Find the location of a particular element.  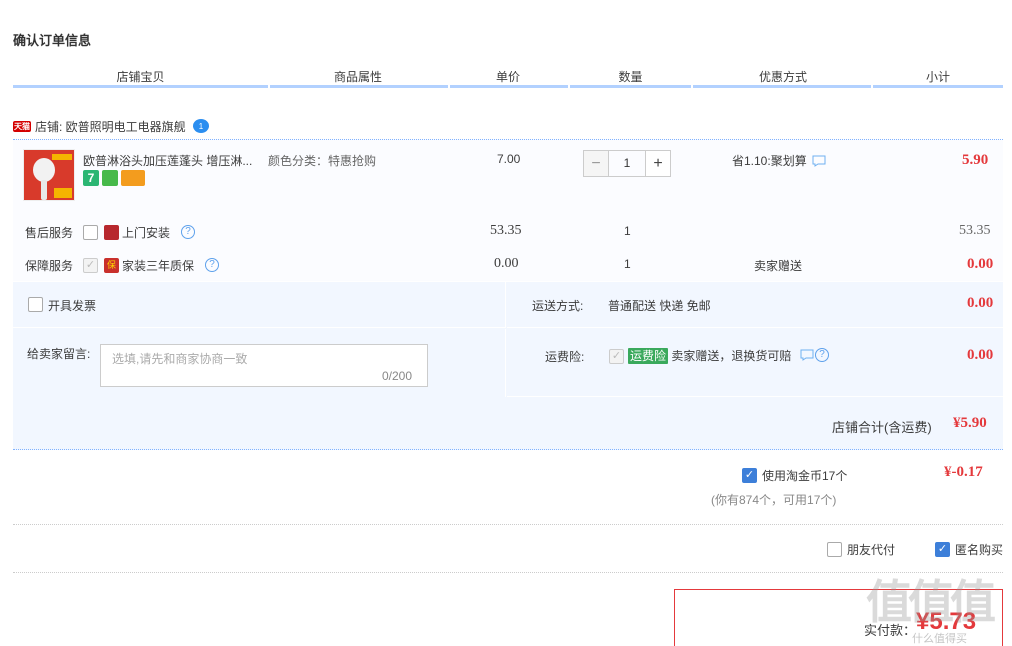

coins-deduction: ¥-0.17 is located at coordinates (963, 472).